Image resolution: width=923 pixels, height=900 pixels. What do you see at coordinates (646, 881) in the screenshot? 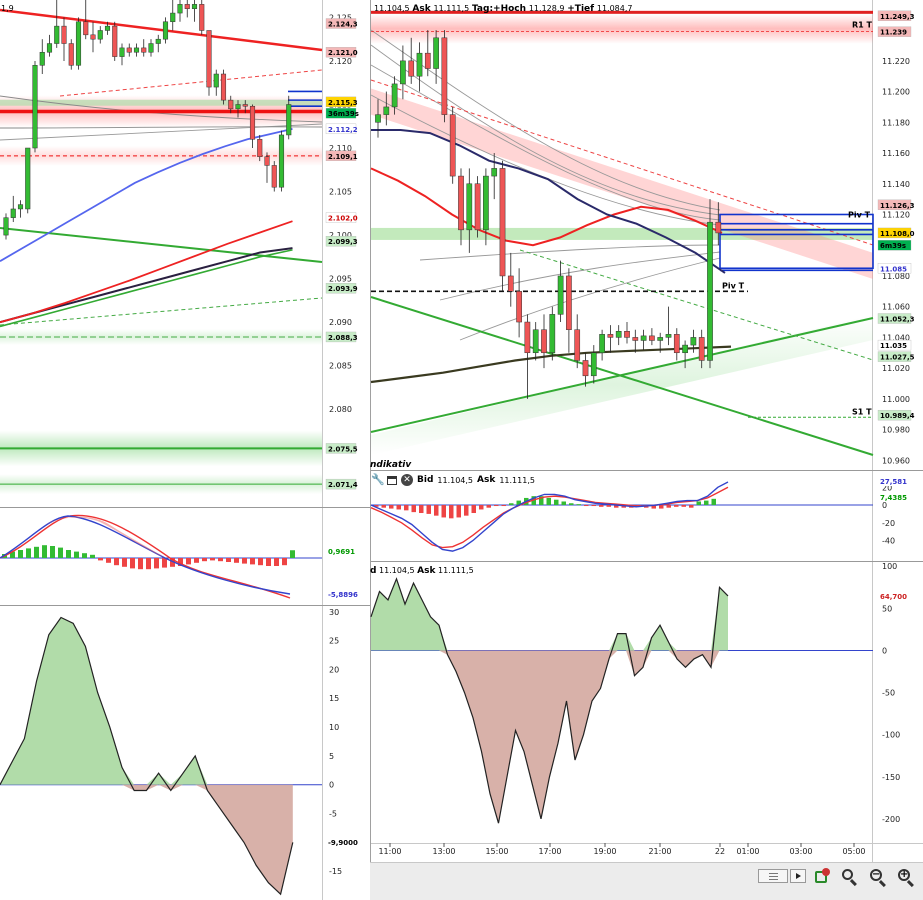
I see `bottom-toolbar: − +` at bounding box center [646, 881].